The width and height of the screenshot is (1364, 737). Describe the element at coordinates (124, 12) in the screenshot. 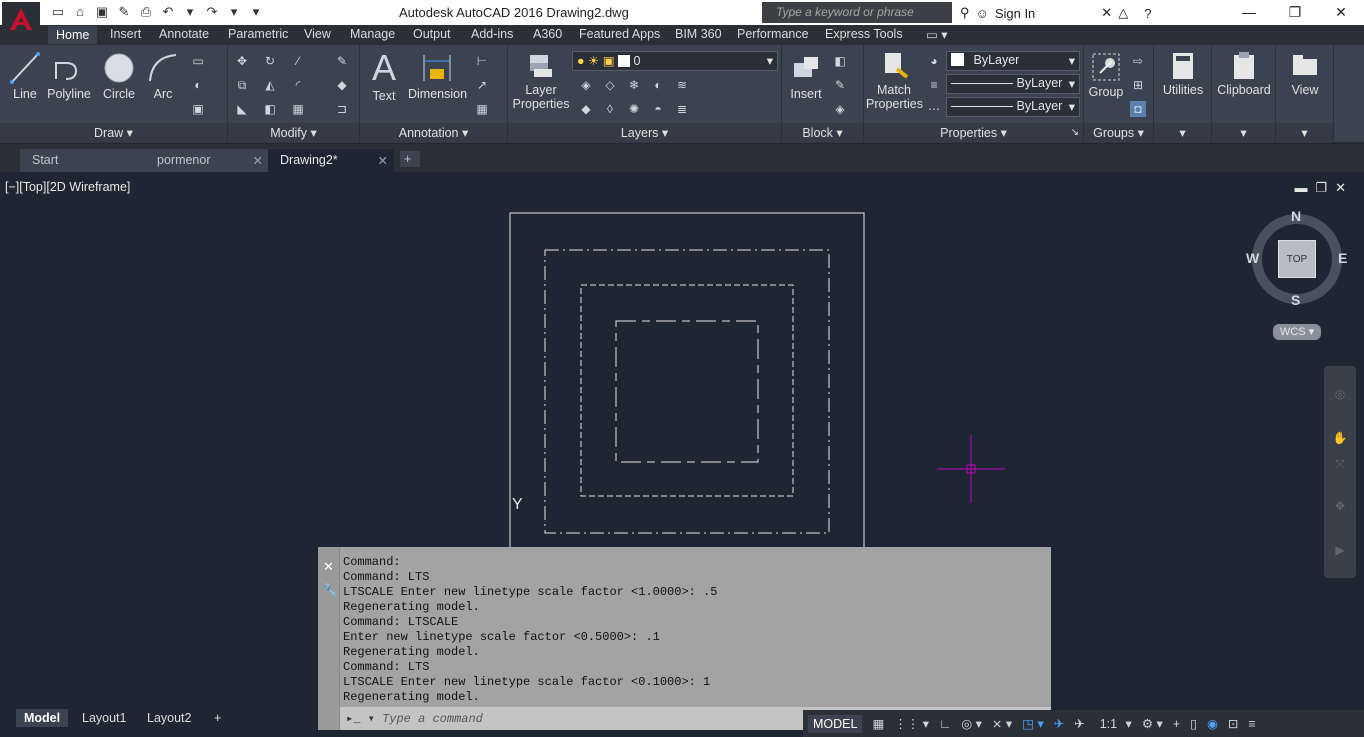

I see `save-as-icon: ✎` at that location.